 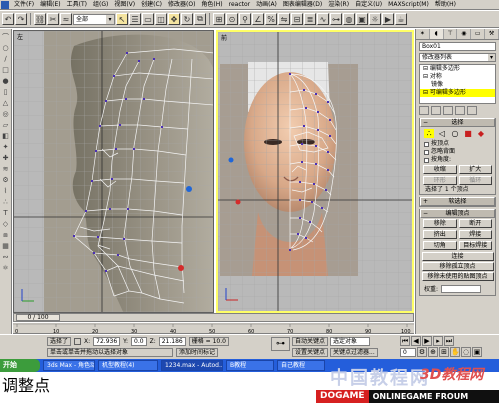 I want to click on remove-isolated-button: 移除孤立顶点, so click(x=457, y=266).